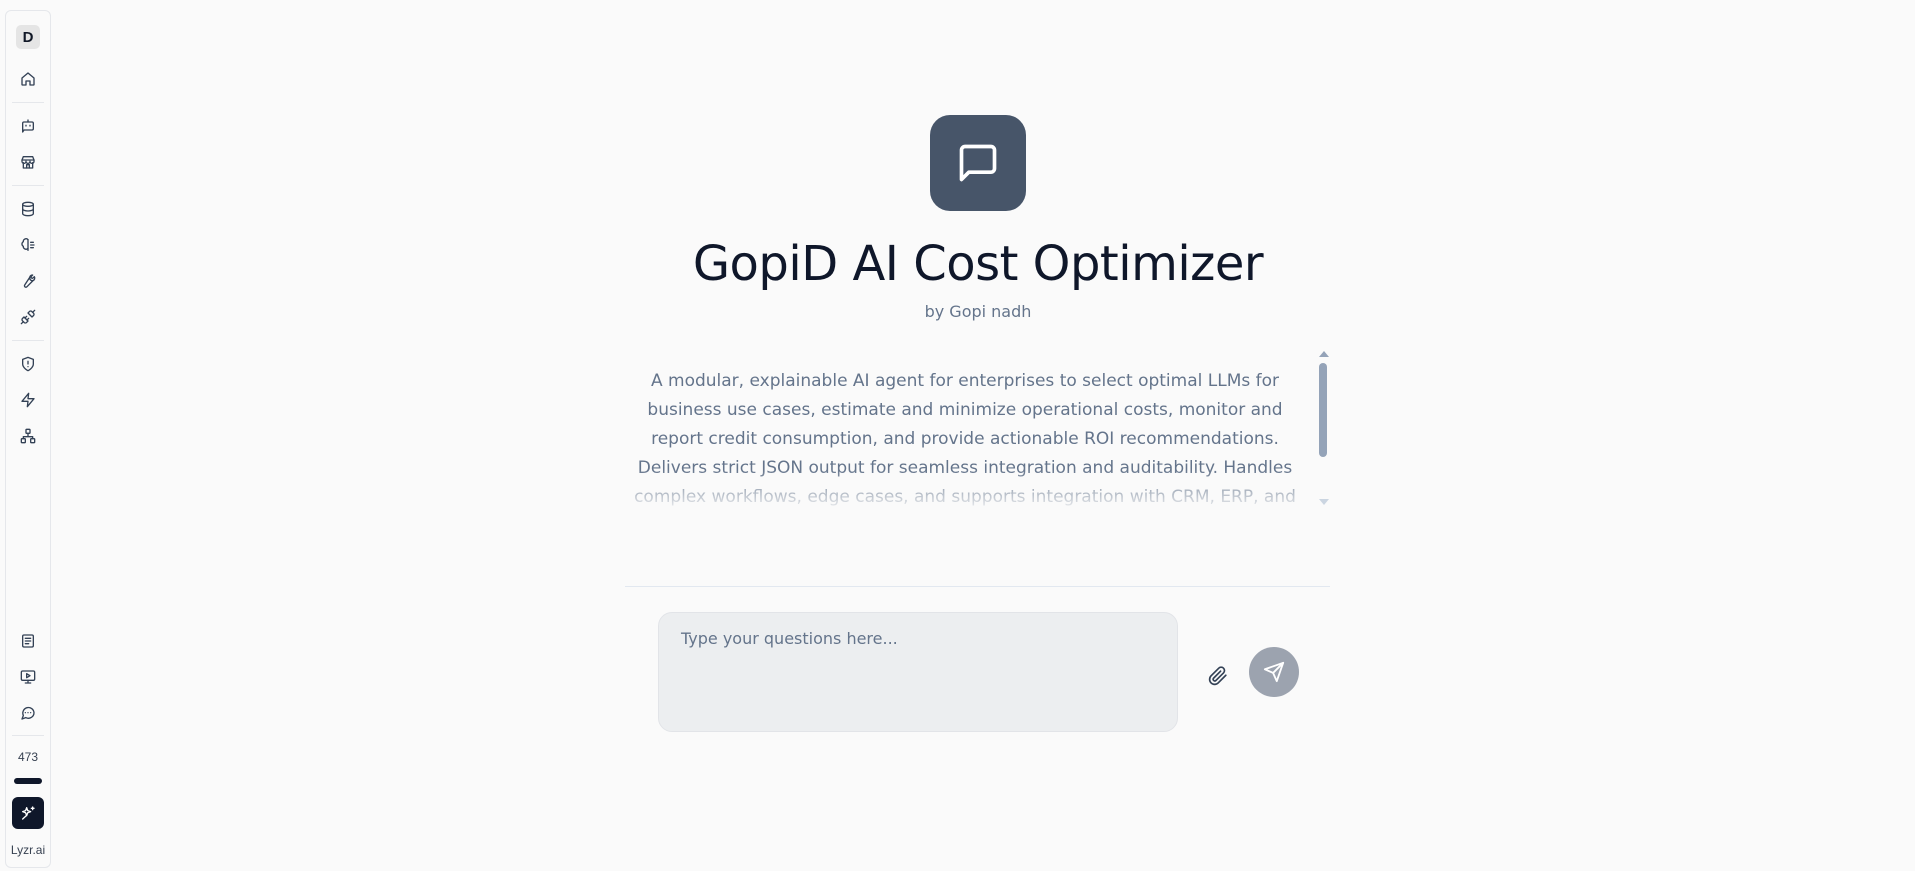 This screenshot has height=871, width=1915. I want to click on document-icon, so click(28, 641).